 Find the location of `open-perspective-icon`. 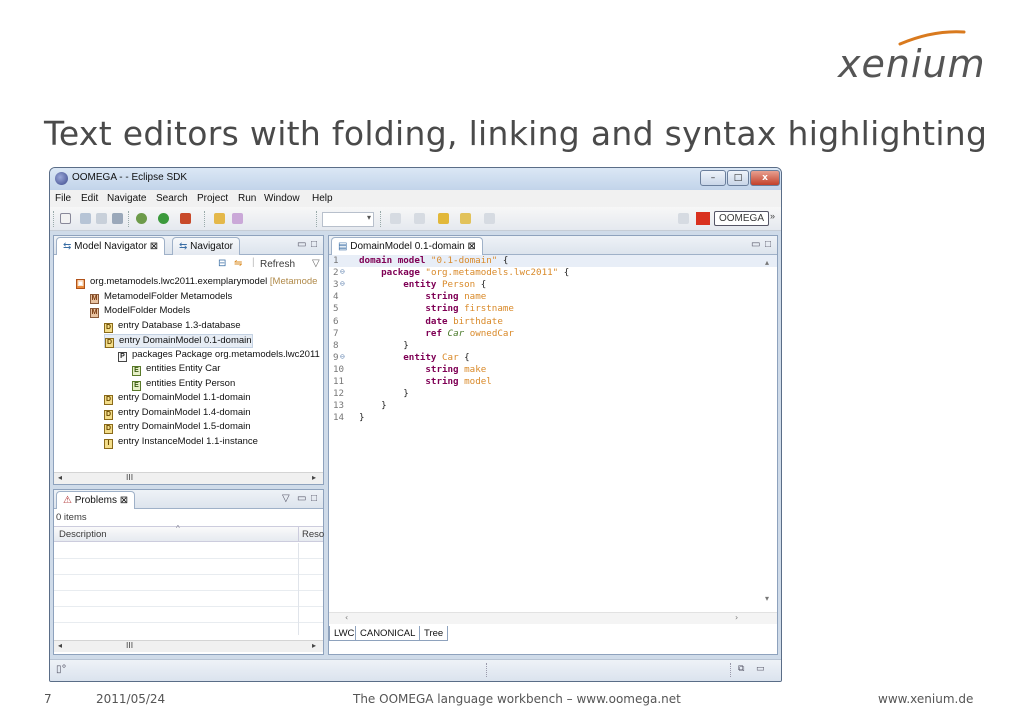

open-perspective-icon is located at coordinates (683, 218).